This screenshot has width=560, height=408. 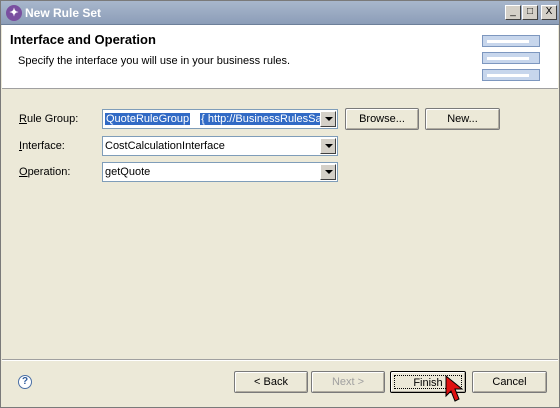 What do you see at coordinates (45, 172) in the screenshot?
I see `operation-label: Operation:` at bounding box center [45, 172].